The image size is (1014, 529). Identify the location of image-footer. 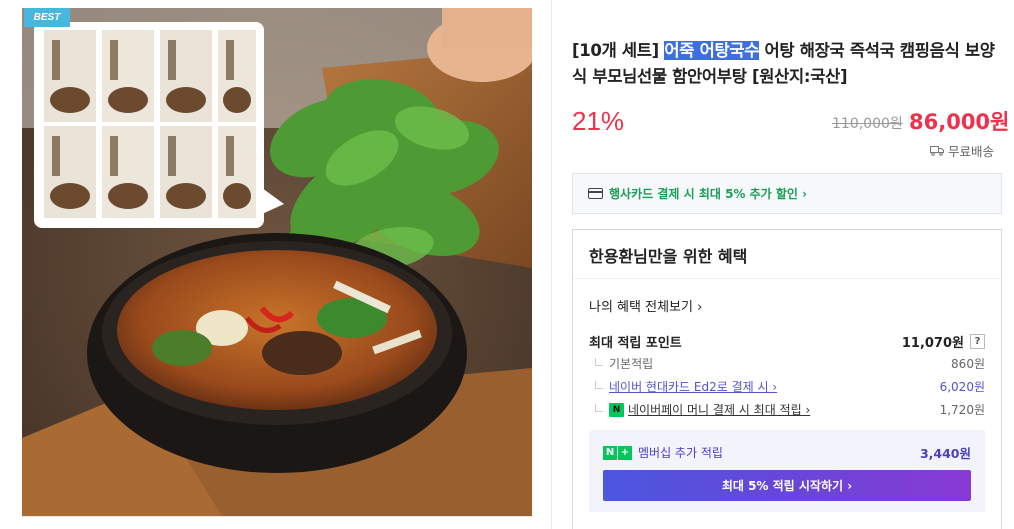
(277, 522).